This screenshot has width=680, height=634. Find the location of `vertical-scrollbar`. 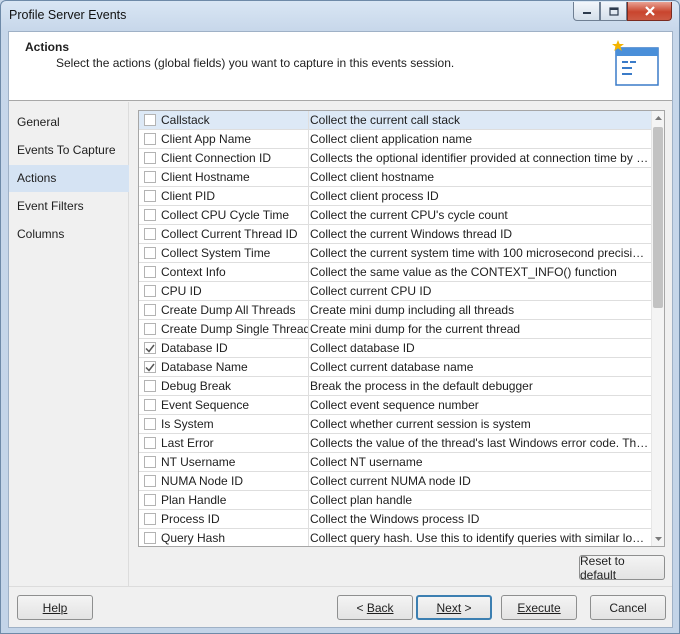

vertical-scrollbar is located at coordinates (657, 328).